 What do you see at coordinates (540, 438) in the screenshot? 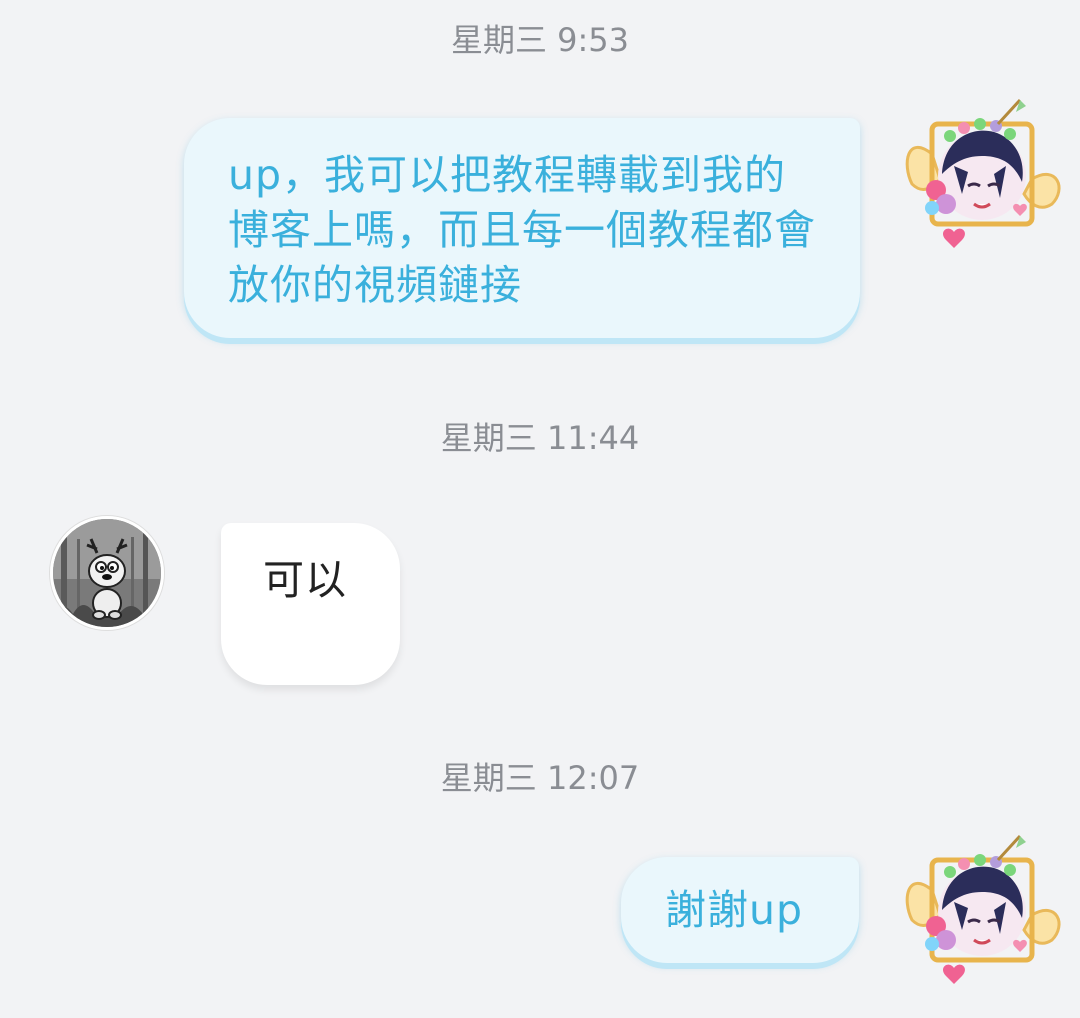
I see `timestamp: 星期三 11:44` at bounding box center [540, 438].